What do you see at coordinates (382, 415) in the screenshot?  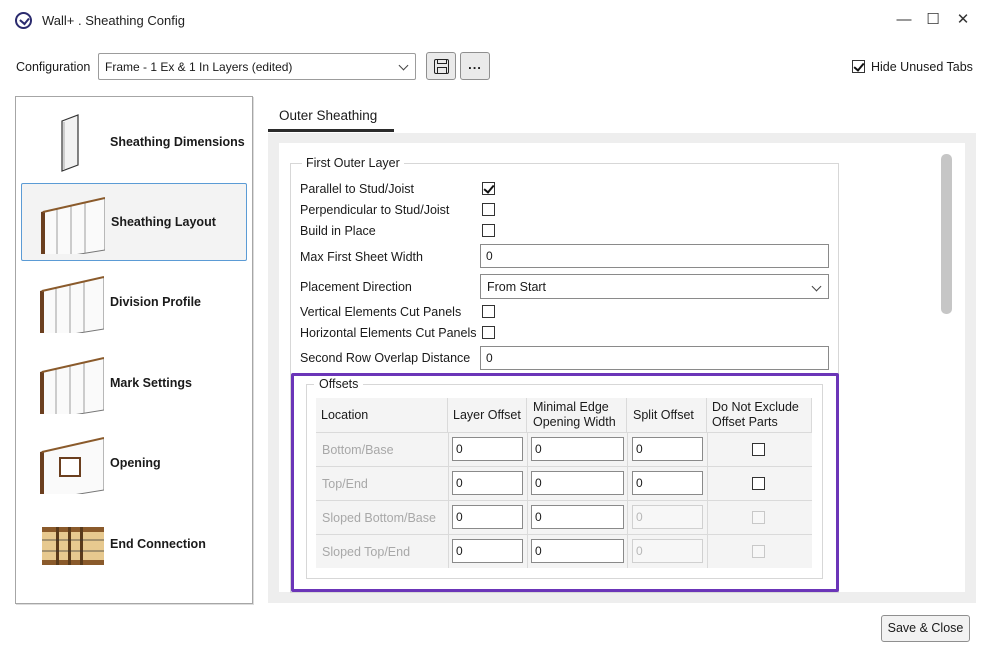 I see `column-header-location: Location` at bounding box center [382, 415].